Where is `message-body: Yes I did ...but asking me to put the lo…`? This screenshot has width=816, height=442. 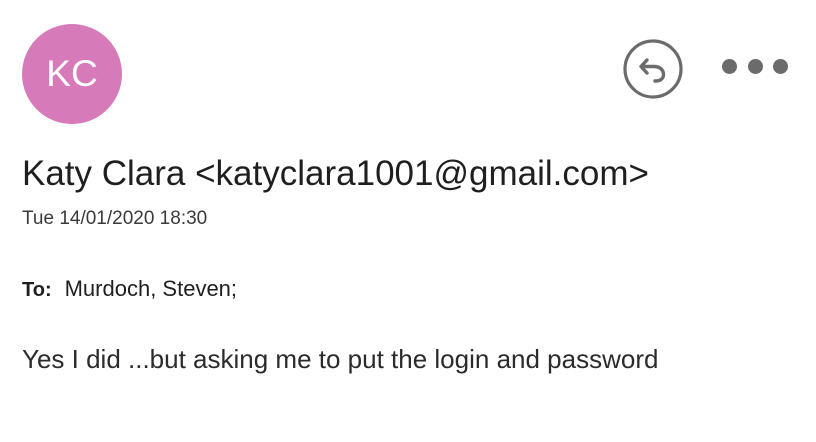
message-body: Yes I did ...but asking me to put the lo… is located at coordinates (340, 359).